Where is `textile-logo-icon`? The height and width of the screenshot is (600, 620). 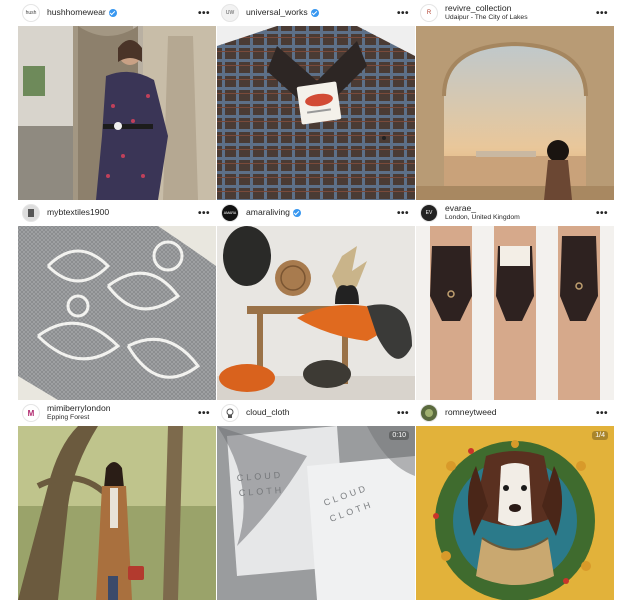 textile-logo-icon is located at coordinates (31, 213).